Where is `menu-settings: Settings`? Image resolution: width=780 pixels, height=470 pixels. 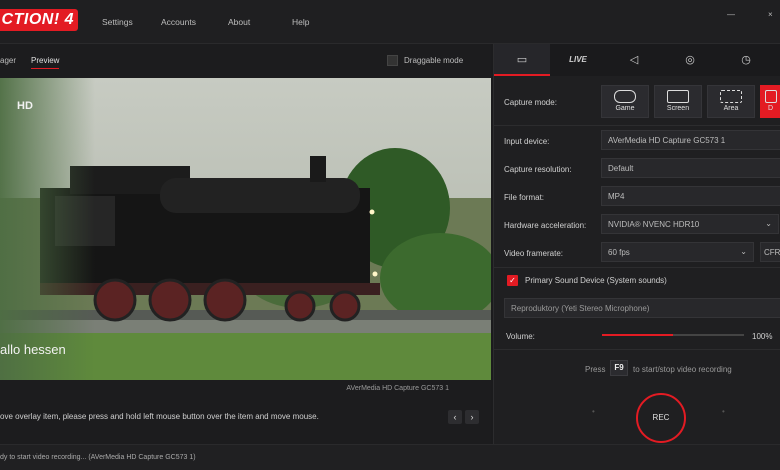 menu-settings: Settings is located at coordinates (117, 22).